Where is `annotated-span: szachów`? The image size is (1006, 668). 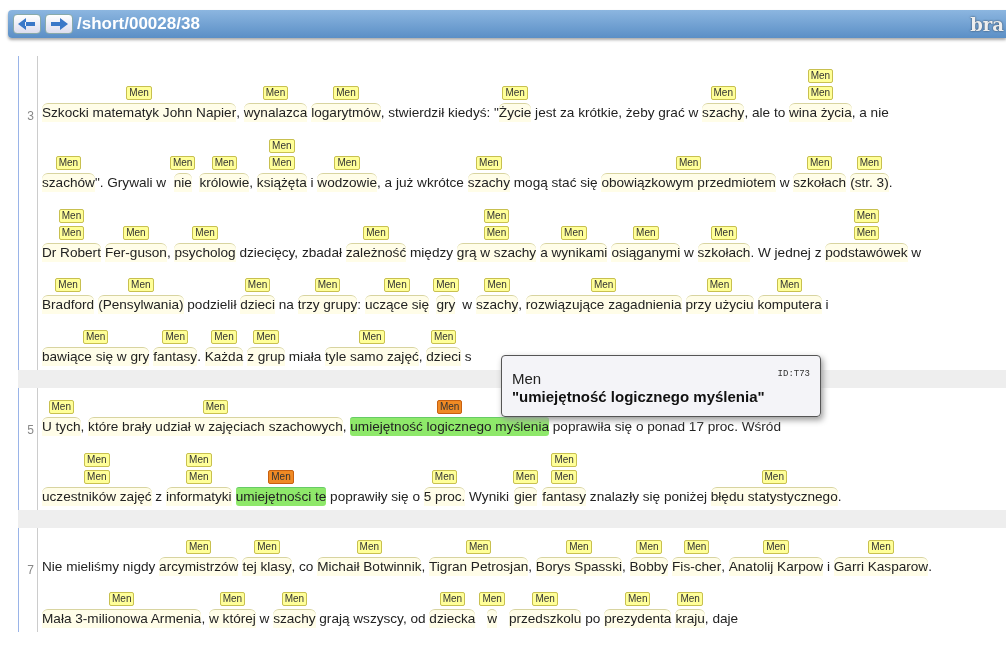 annotated-span: szachów is located at coordinates (68, 182).